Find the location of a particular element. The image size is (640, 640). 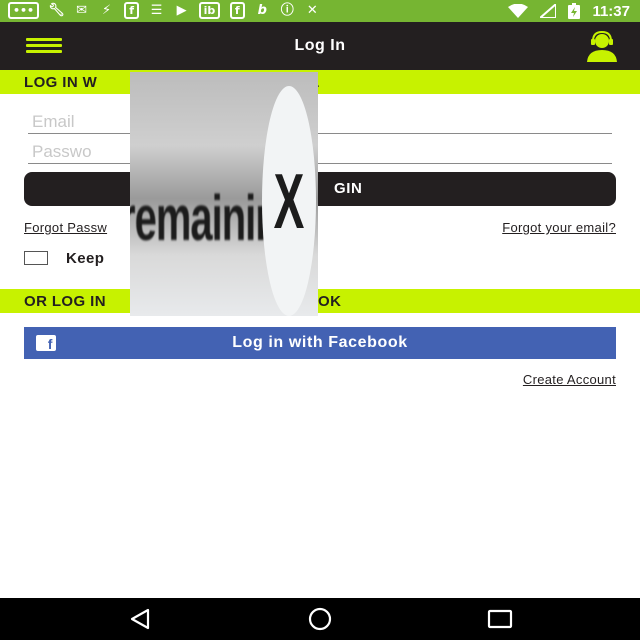

ad-close-button: X is located at coordinates (289, 201).